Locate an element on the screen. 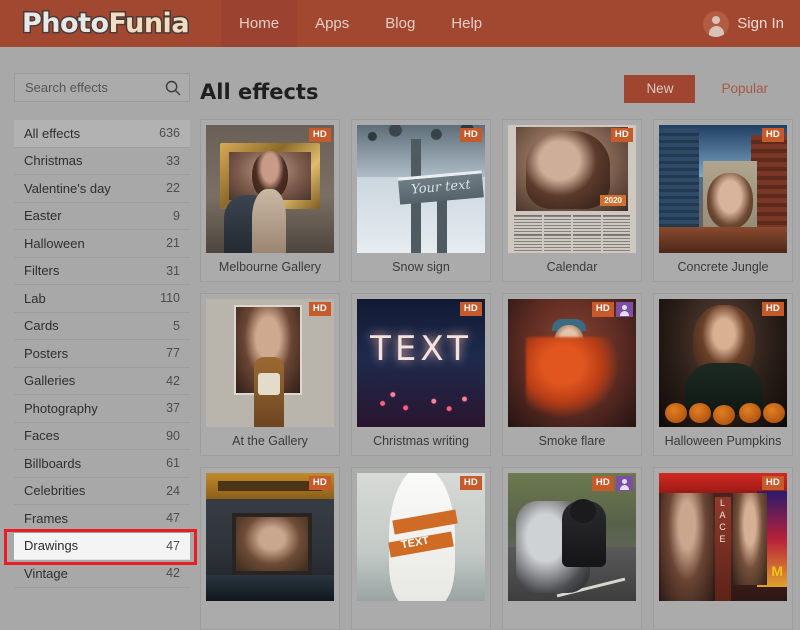 This screenshot has width=800, height=630. effect-card: Your text HD Snow sign is located at coordinates (421, 200).